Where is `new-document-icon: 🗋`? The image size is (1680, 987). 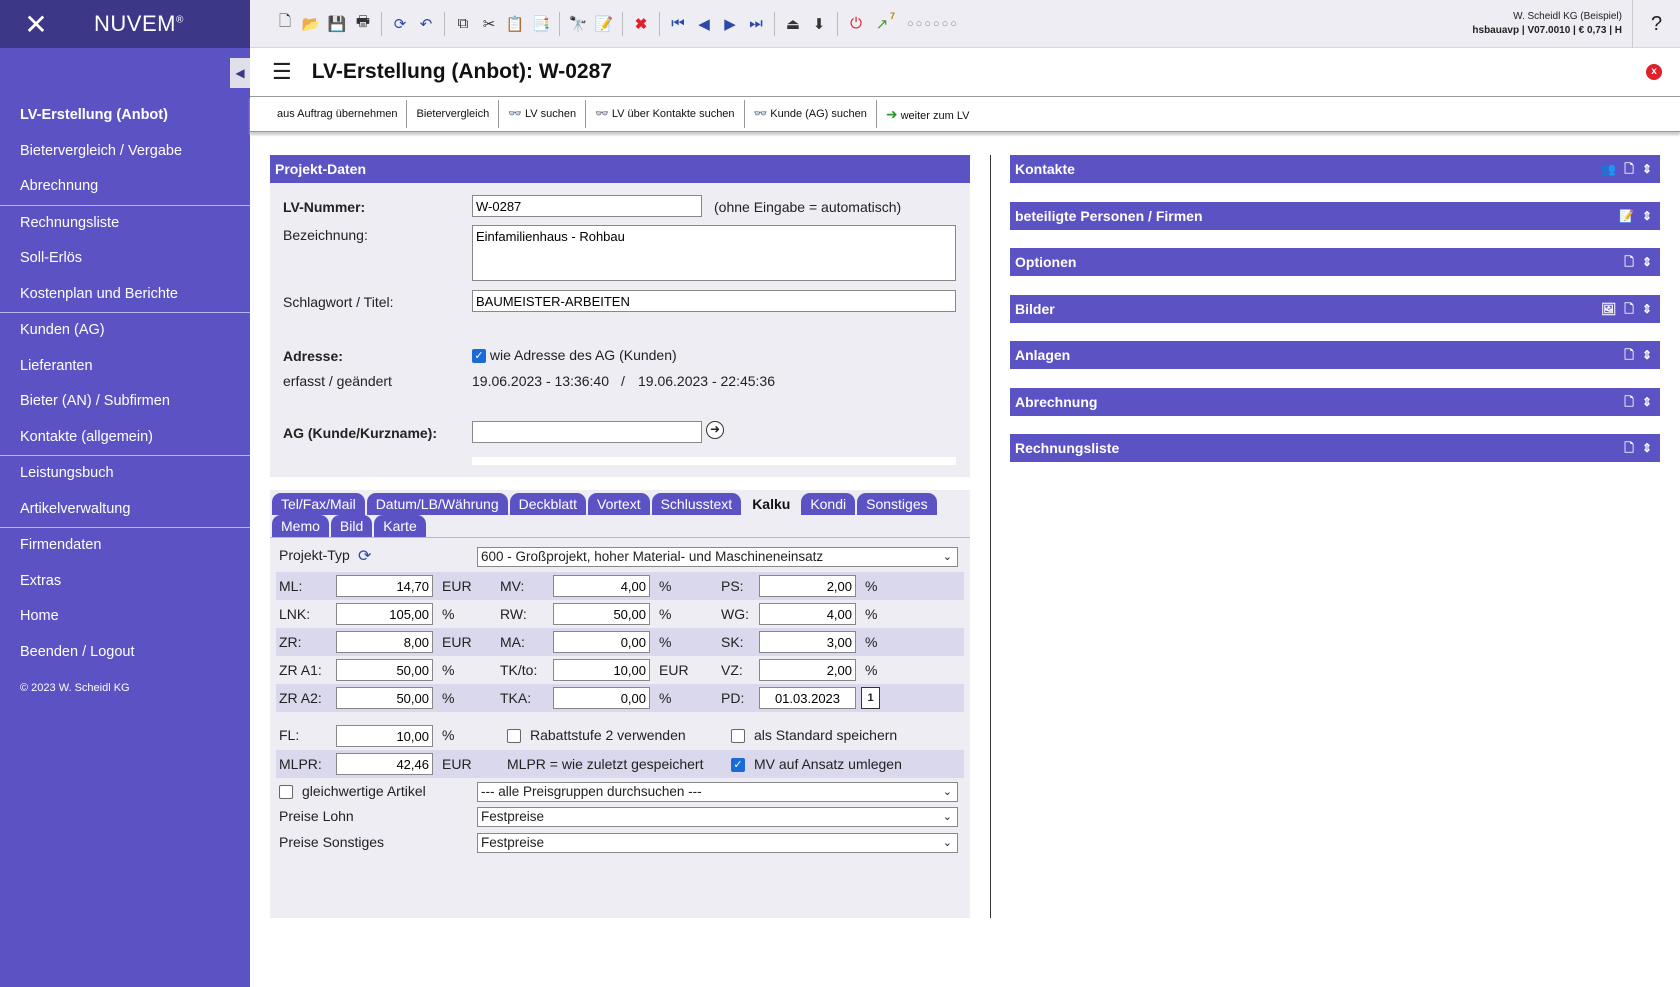 new-document-icon: 🗋 is located at coordinates (285, 24).